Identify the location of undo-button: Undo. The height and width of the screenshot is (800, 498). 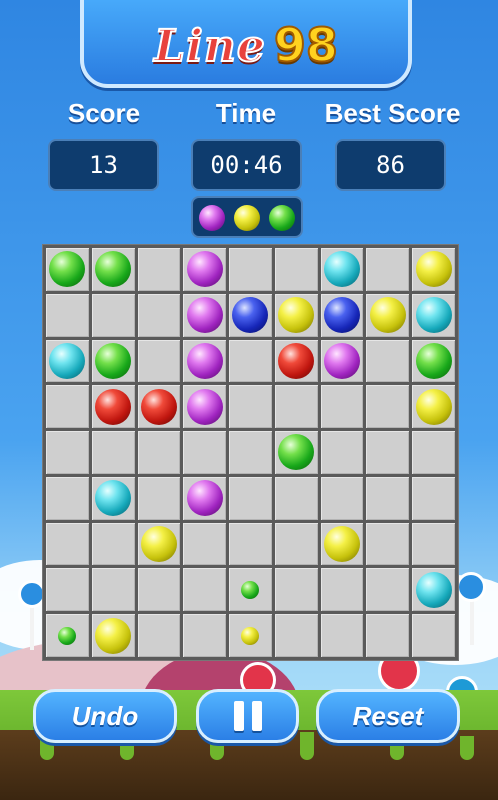
(105, 716).